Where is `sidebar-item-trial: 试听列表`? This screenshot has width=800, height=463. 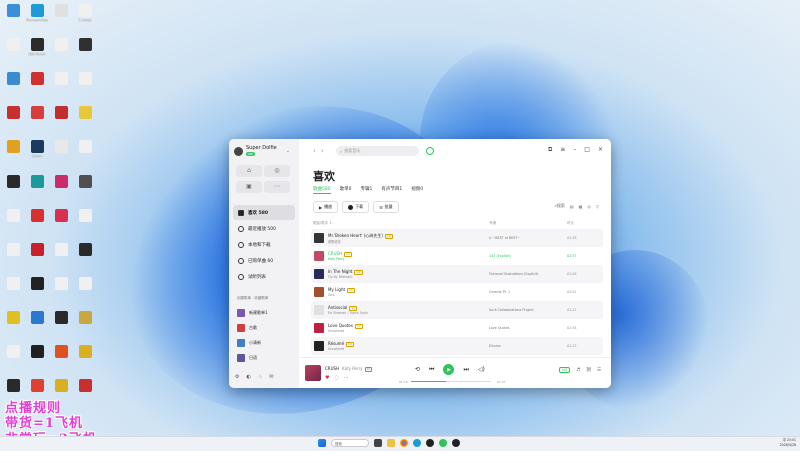
sidebar-item-trial: 试听列表 is located at coordinates (264, 276).